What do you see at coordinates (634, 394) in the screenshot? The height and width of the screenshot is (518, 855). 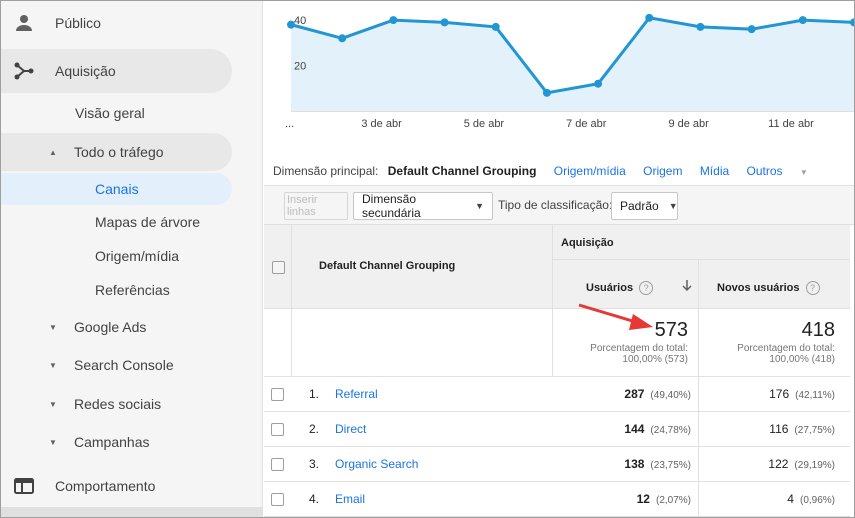 I see `users-number: 287` at bounding box center [634, 394].